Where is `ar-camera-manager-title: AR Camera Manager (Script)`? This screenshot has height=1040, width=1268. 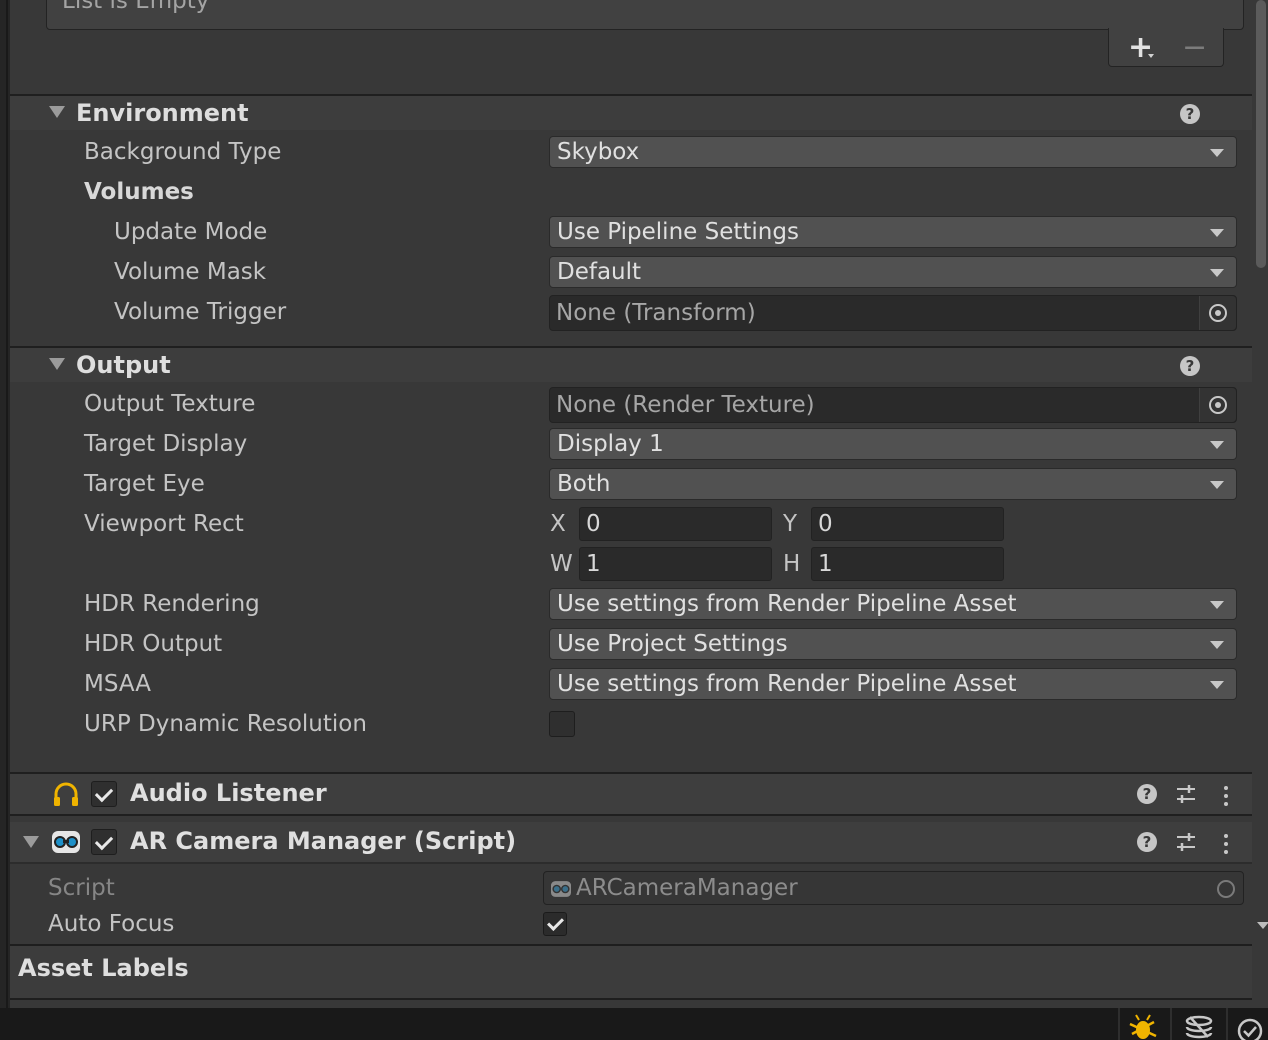
ar-camera-manager-title: AR Camera Manager (Script) is located at coordinates (323, 841).